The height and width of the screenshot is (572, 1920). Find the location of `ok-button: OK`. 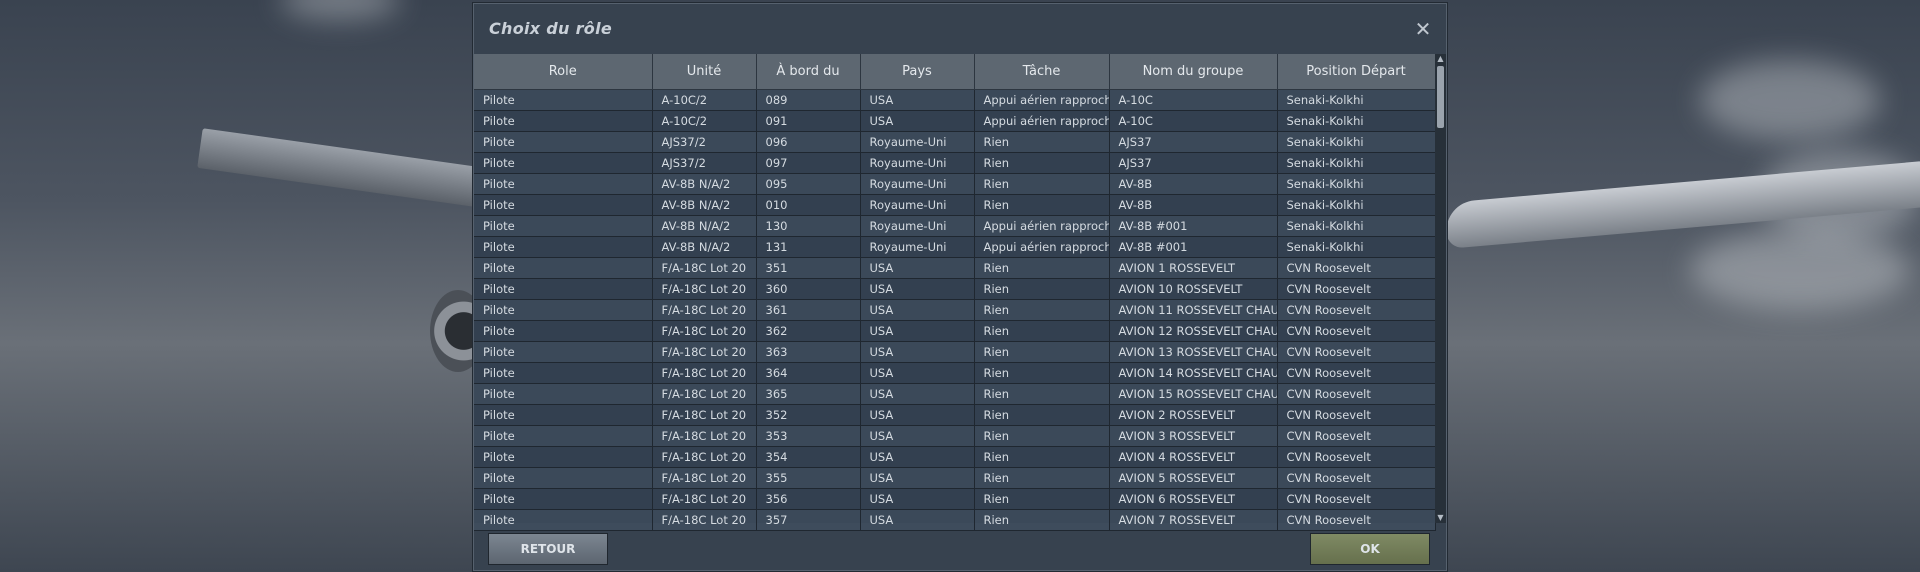

ok-button: OK is located at coordinates (1370, 549).